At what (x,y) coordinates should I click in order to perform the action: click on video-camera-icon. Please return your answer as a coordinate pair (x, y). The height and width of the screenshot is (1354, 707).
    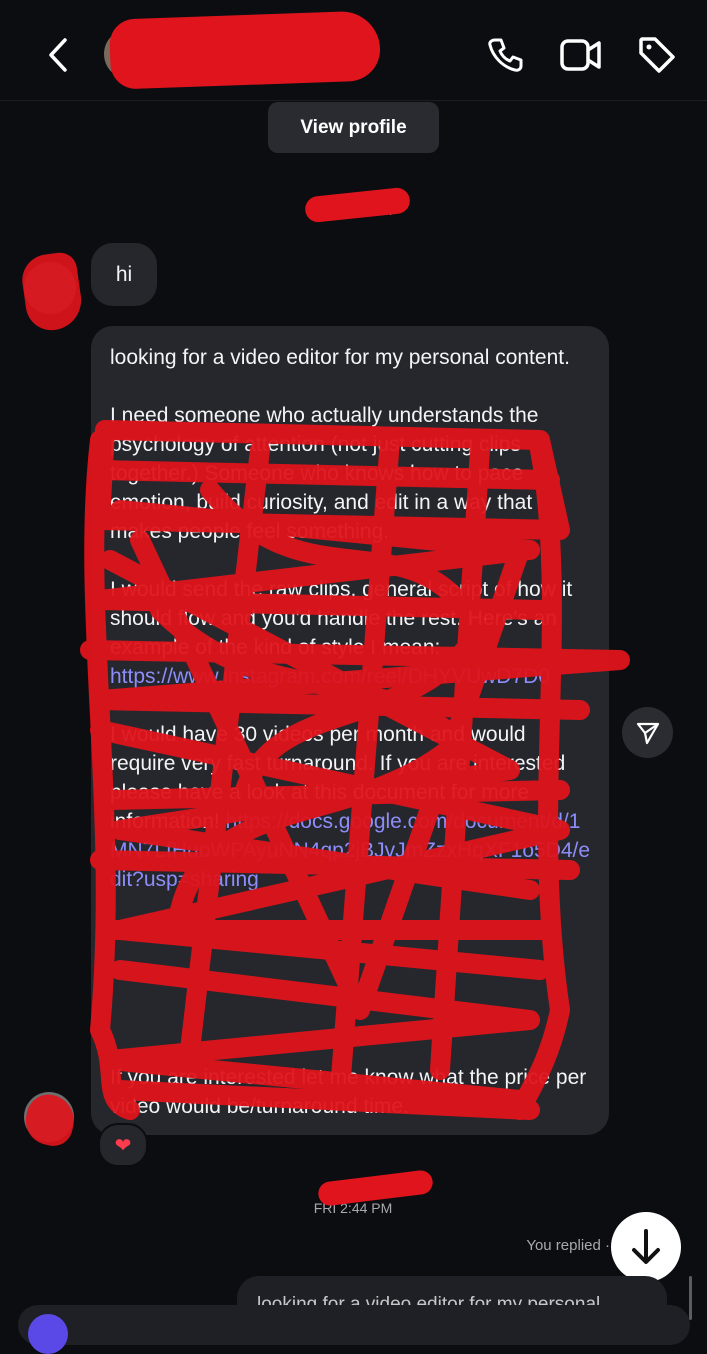
    Looking at the image, I should click on (580, 55).